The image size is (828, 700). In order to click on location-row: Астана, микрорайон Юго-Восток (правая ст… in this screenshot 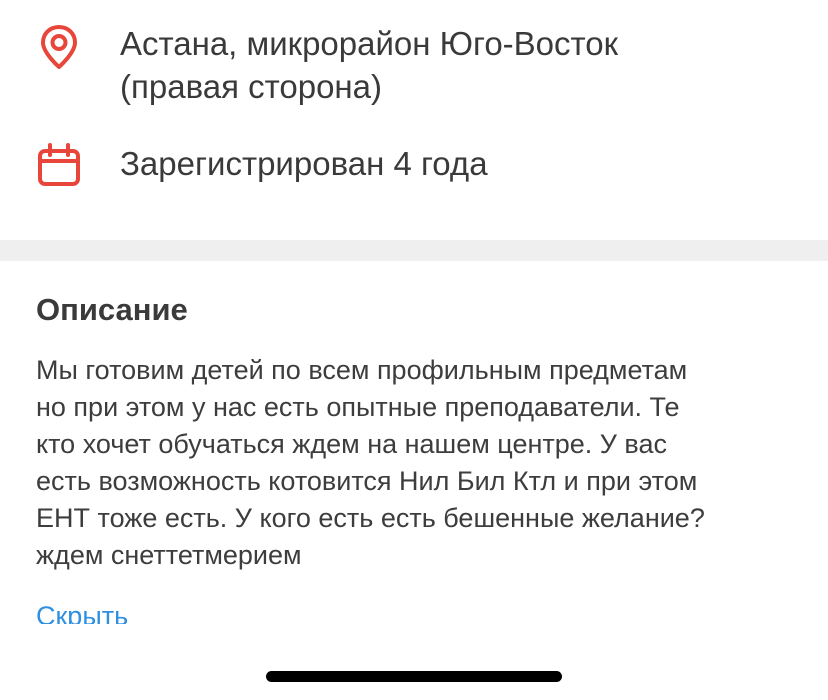, I will do `click(414, 67)`.